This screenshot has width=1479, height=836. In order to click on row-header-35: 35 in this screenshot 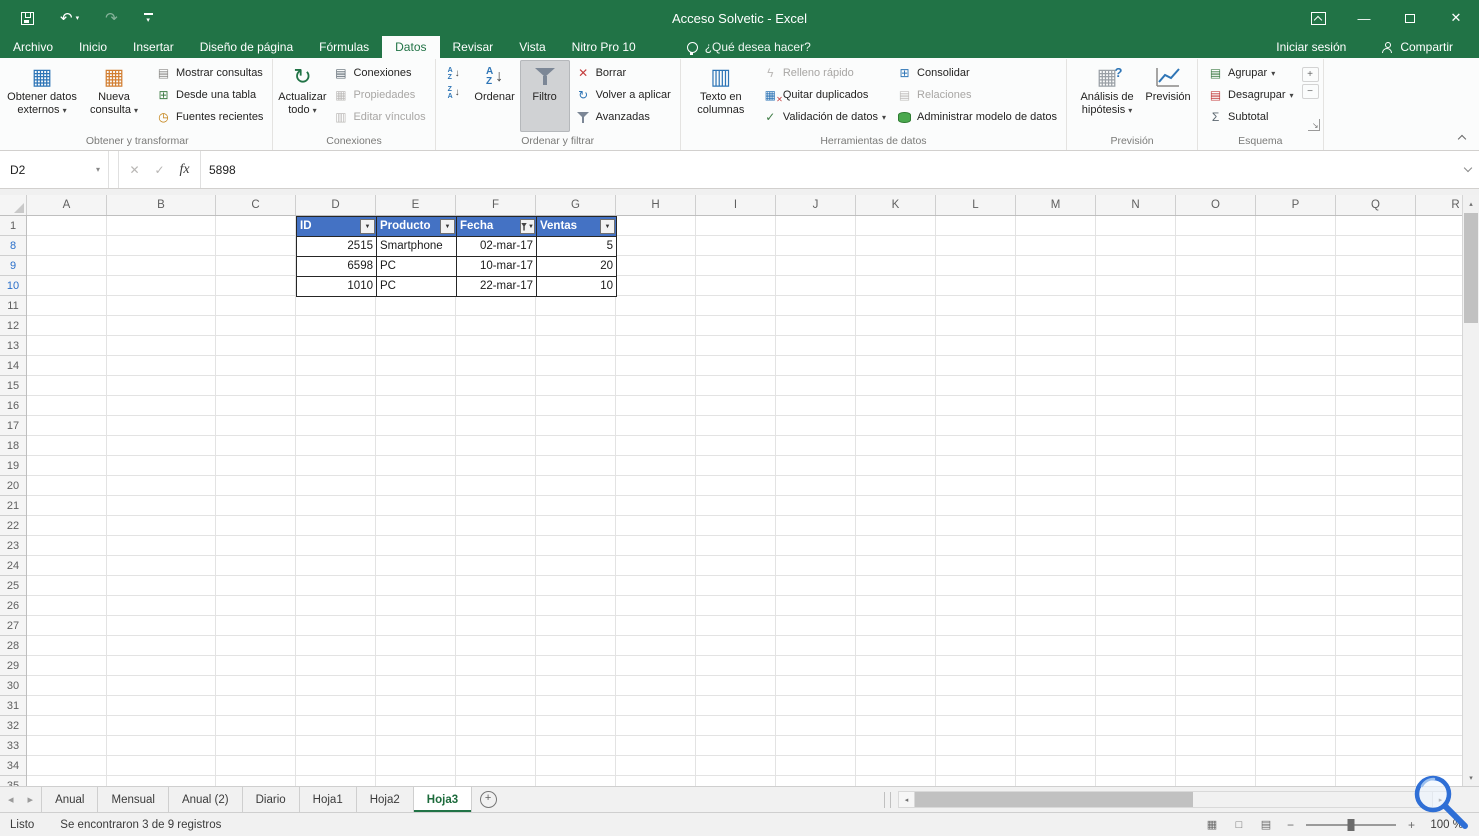, I will do `click(13, 781)`.